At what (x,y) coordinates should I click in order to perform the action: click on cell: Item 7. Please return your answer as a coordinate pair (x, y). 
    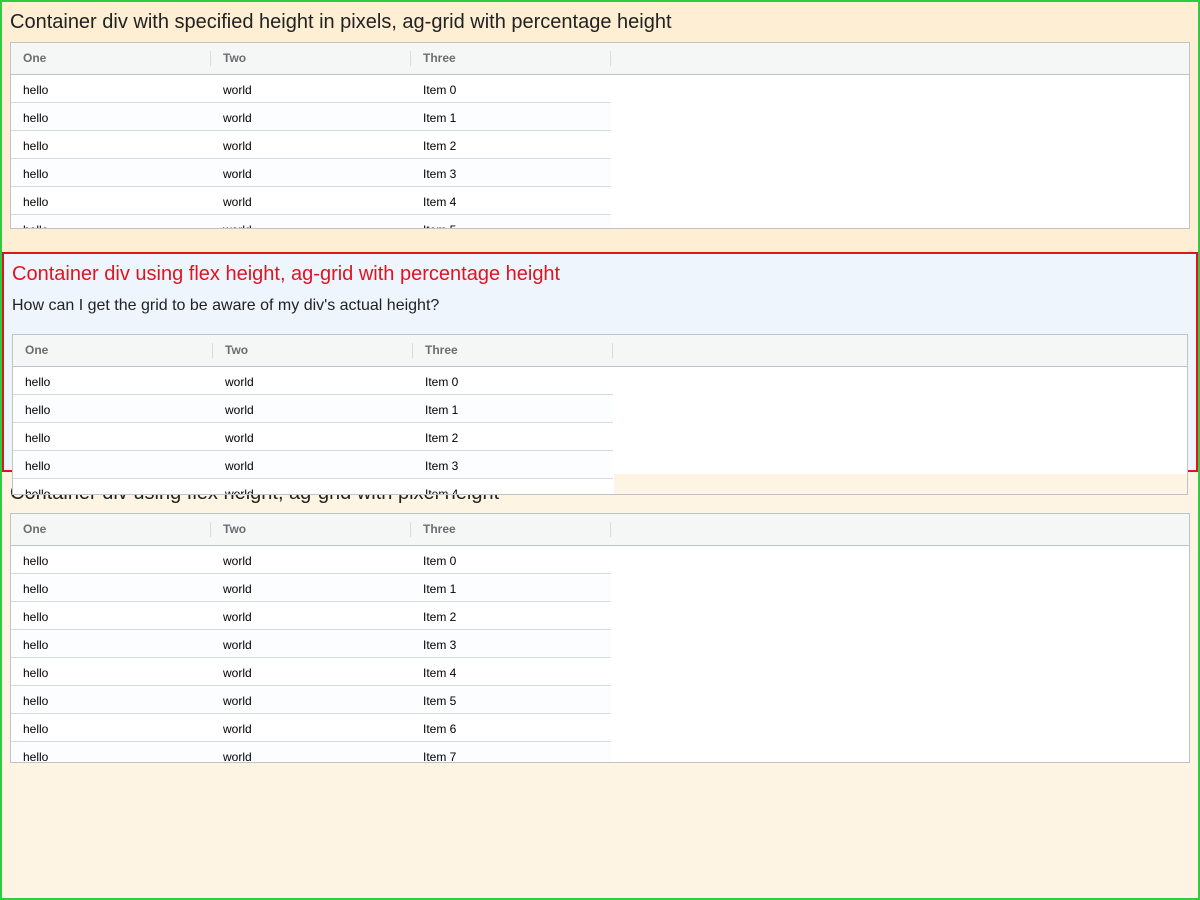
    Looking at the image, I should click on (511, 752).